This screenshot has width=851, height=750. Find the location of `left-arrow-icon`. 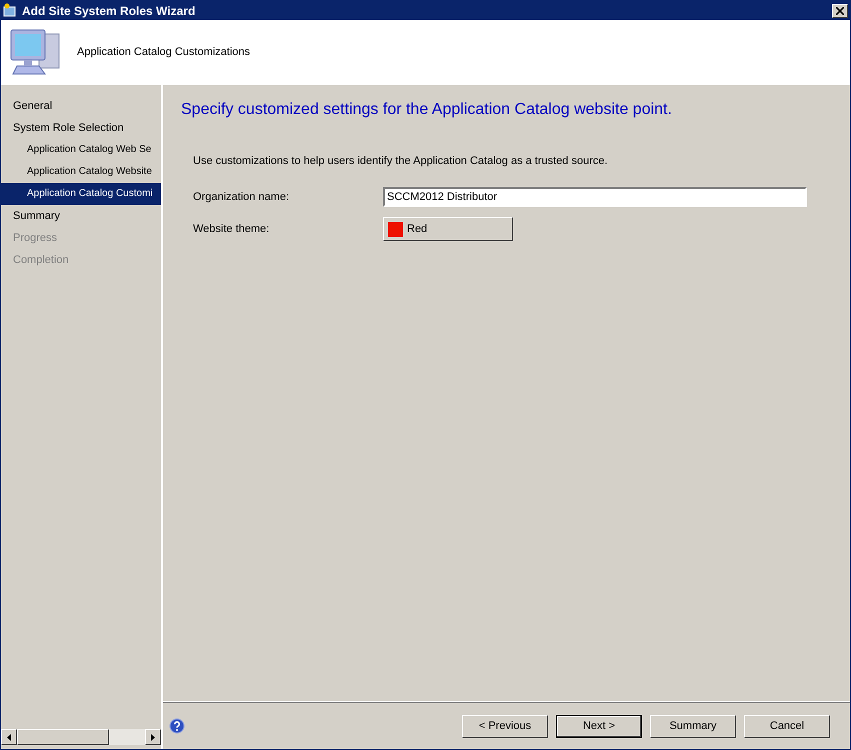

left-arrow-icon is located at coordinates (9, 737).